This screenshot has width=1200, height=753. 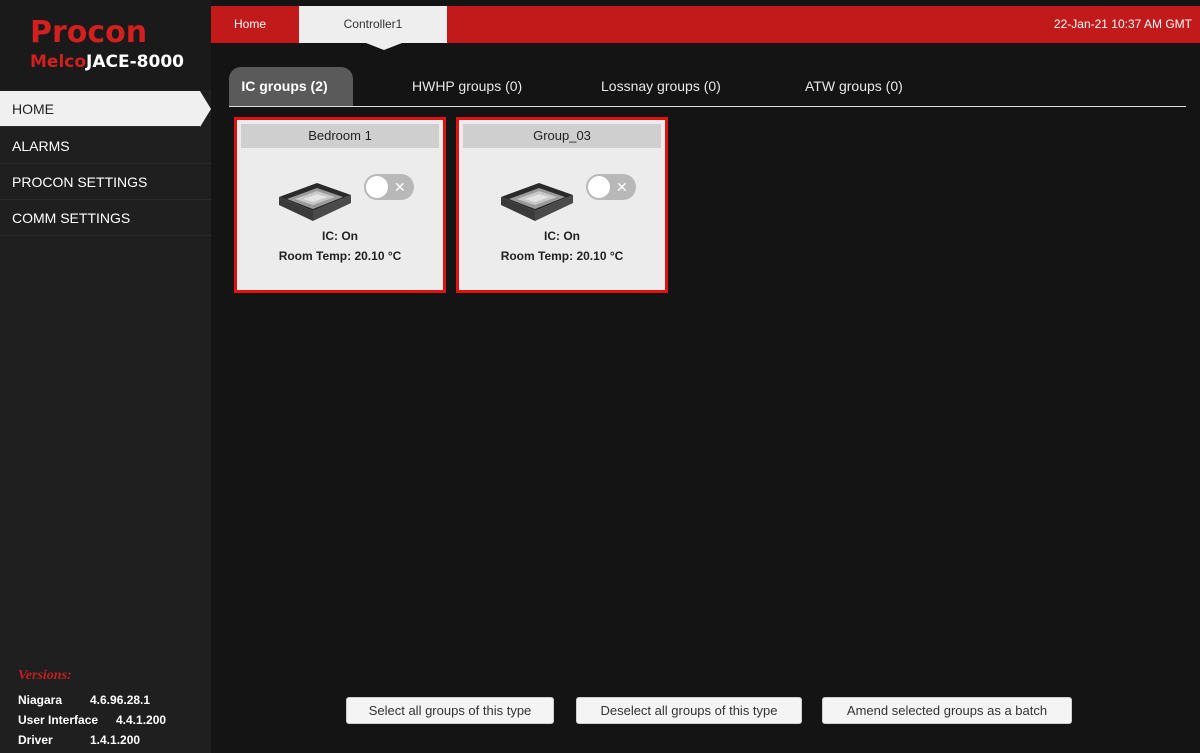 What do you see at coordinates (58, 720) in the screenshot?
I see `version-name: User Interface` at bounding box center [58, 720].